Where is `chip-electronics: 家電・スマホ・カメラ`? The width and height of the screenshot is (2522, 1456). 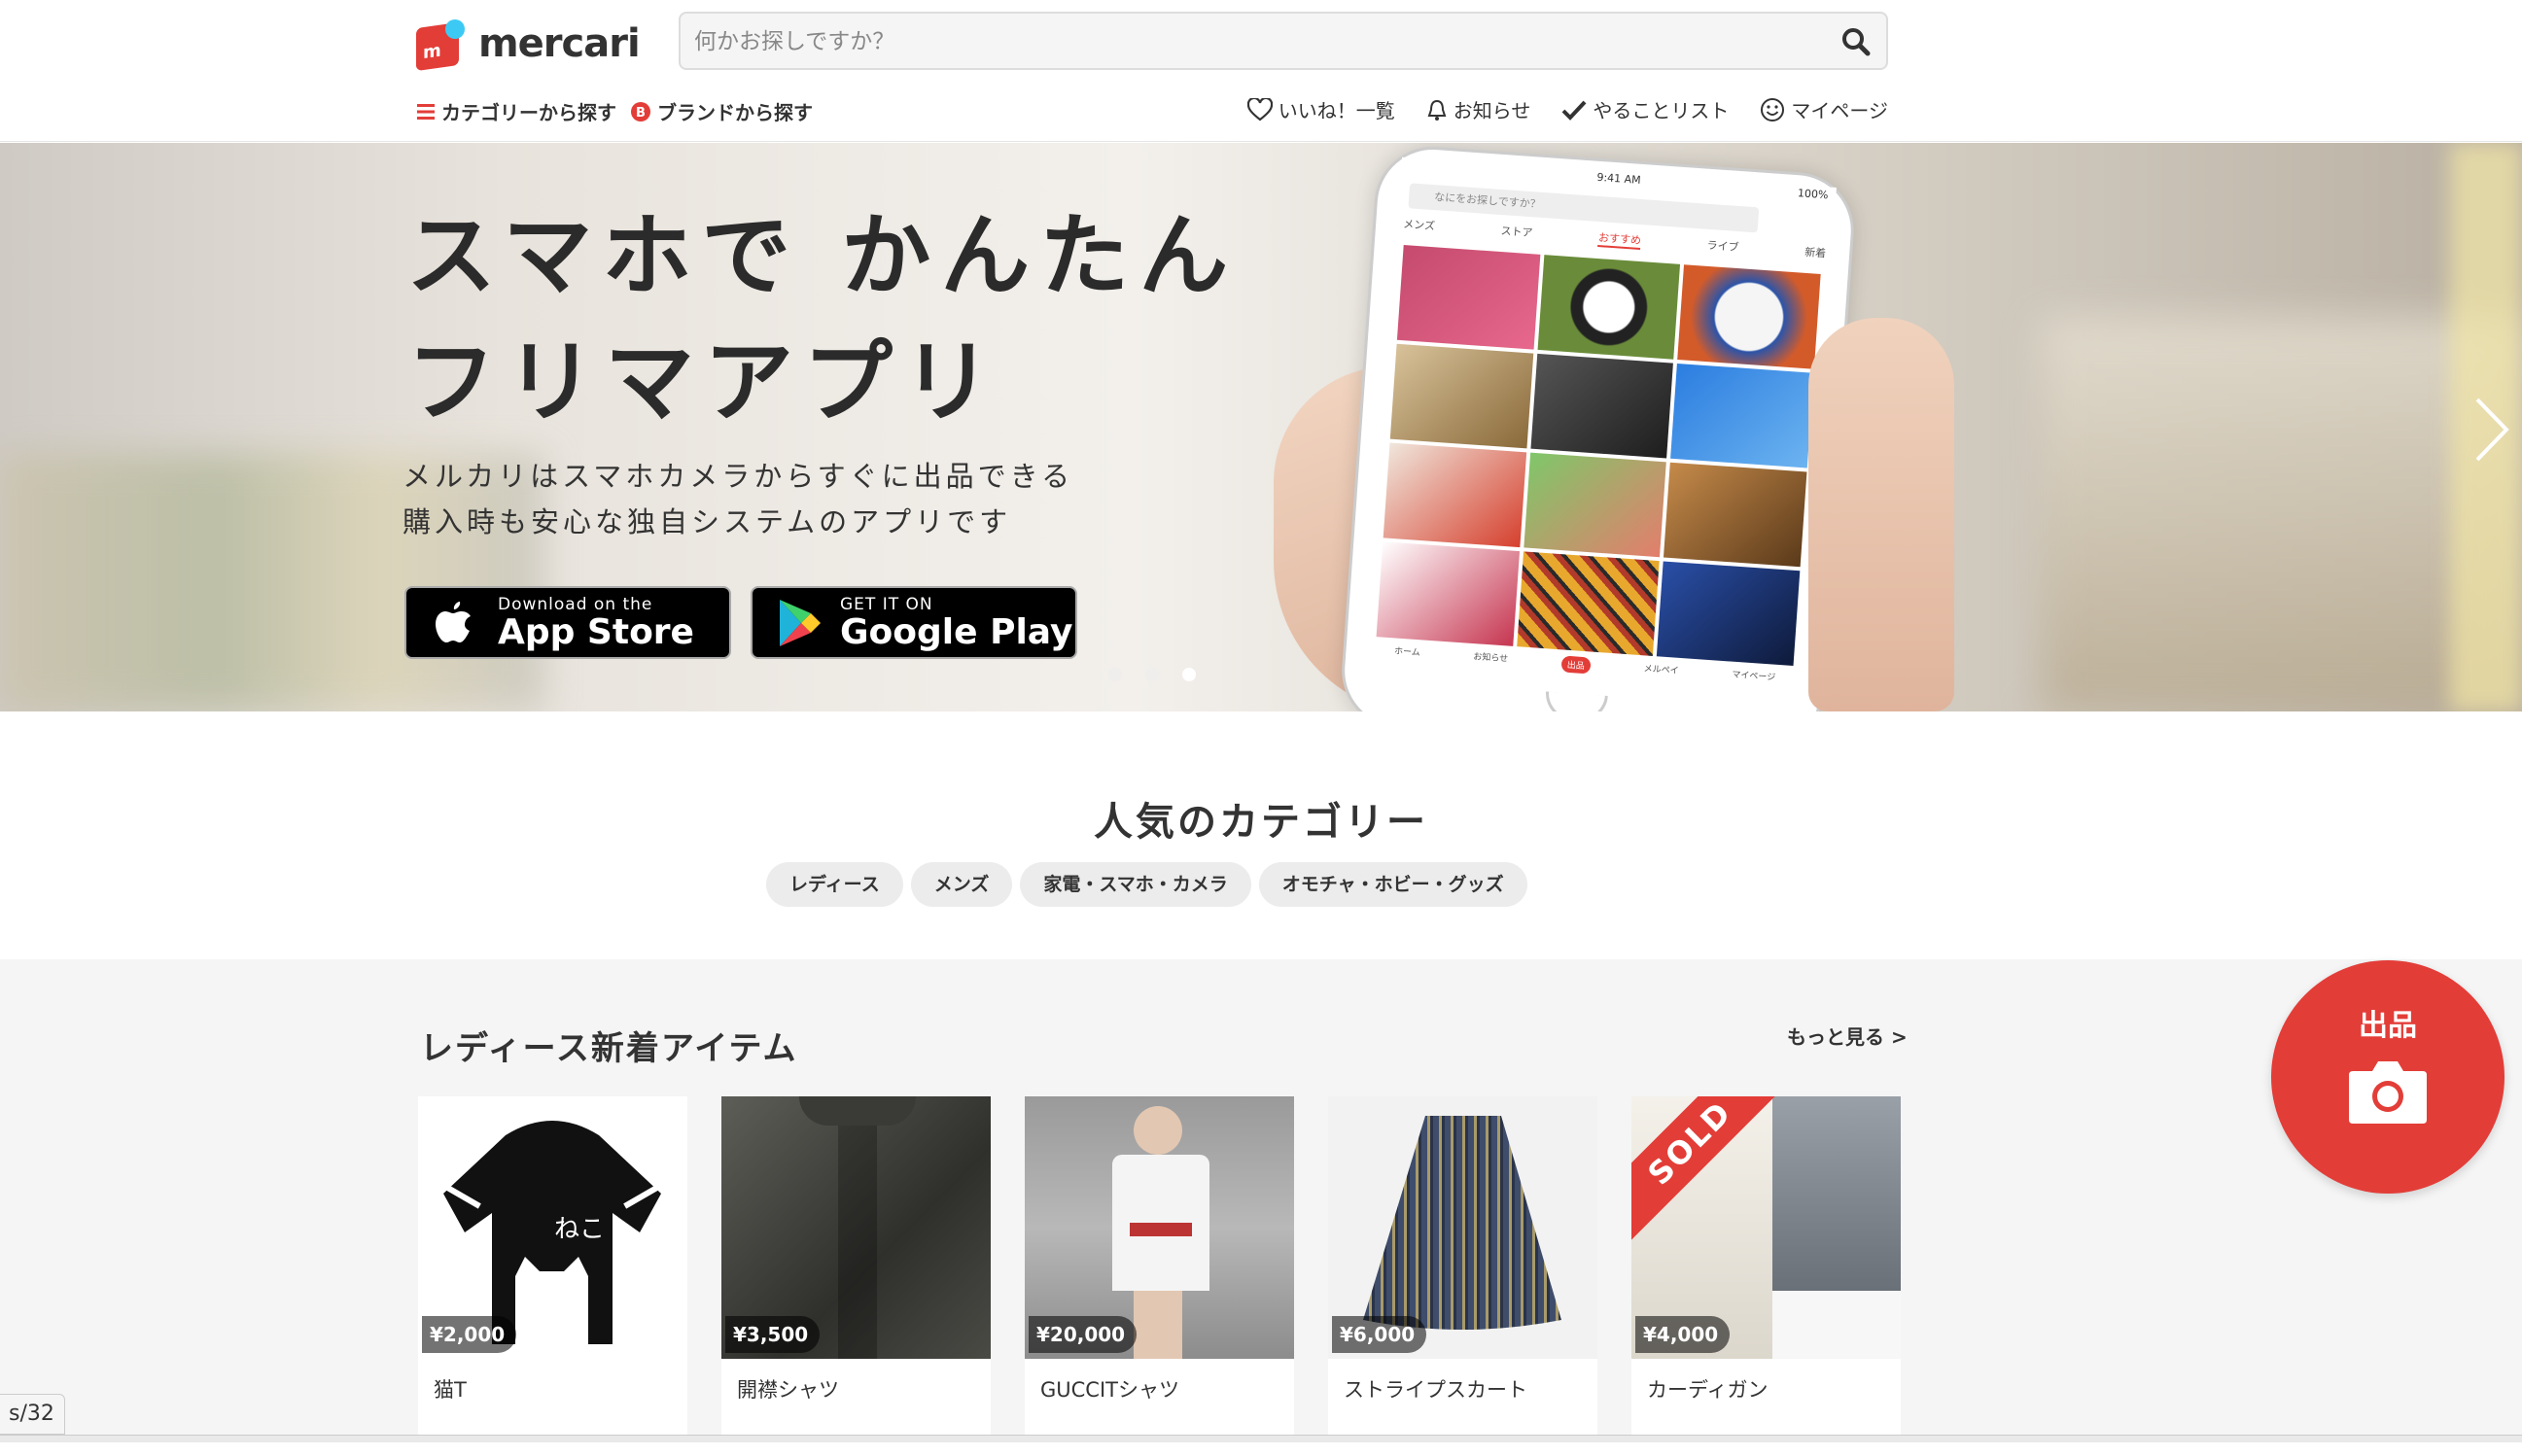 chip-electronics: 家電・スマホ・カメラ is located at coordinates (1135, 884).